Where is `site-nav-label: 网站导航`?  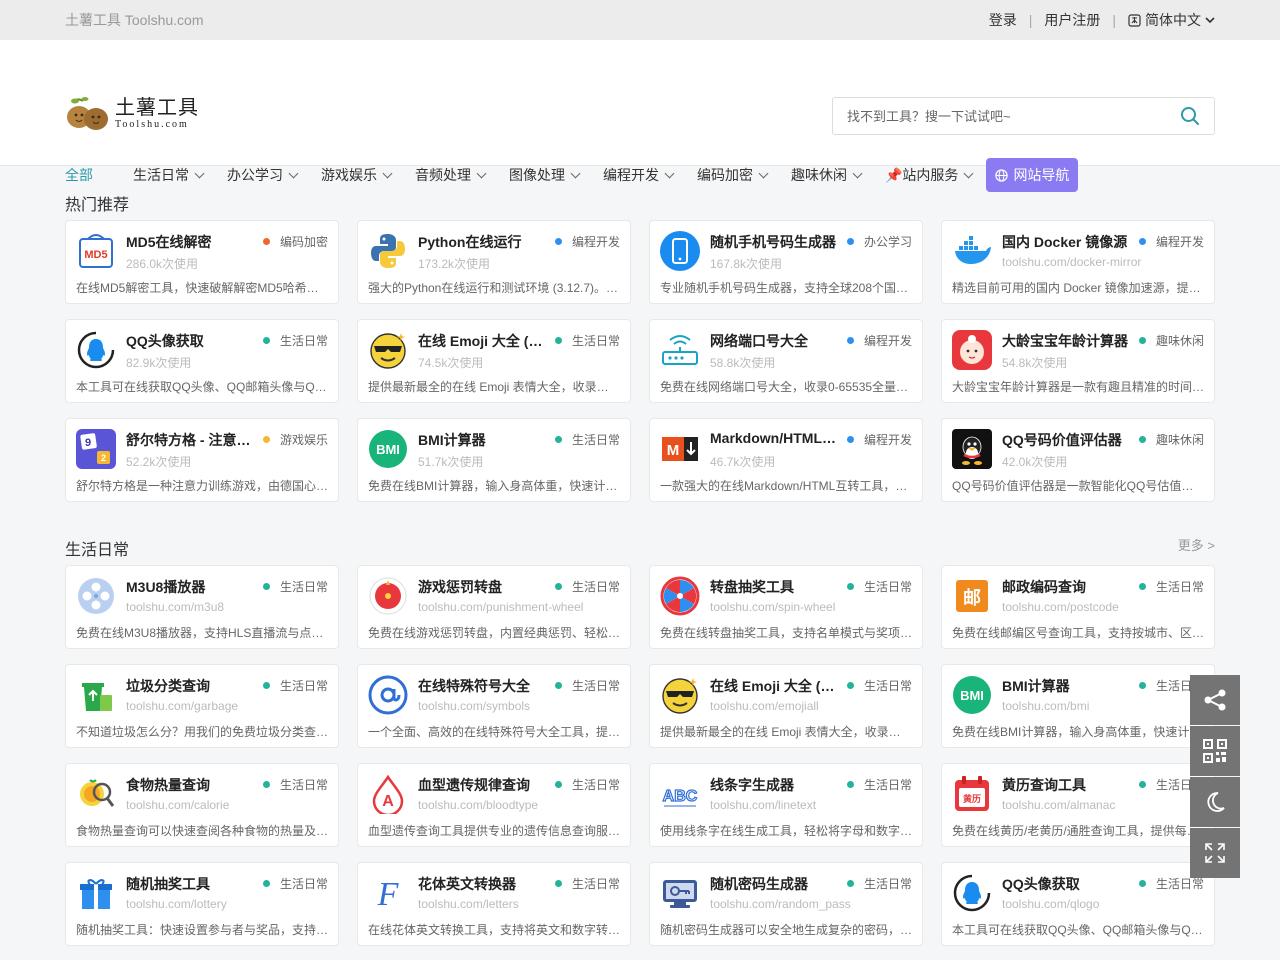
site-nav-label: 网站导航 is located at coordinates (1041, 175).